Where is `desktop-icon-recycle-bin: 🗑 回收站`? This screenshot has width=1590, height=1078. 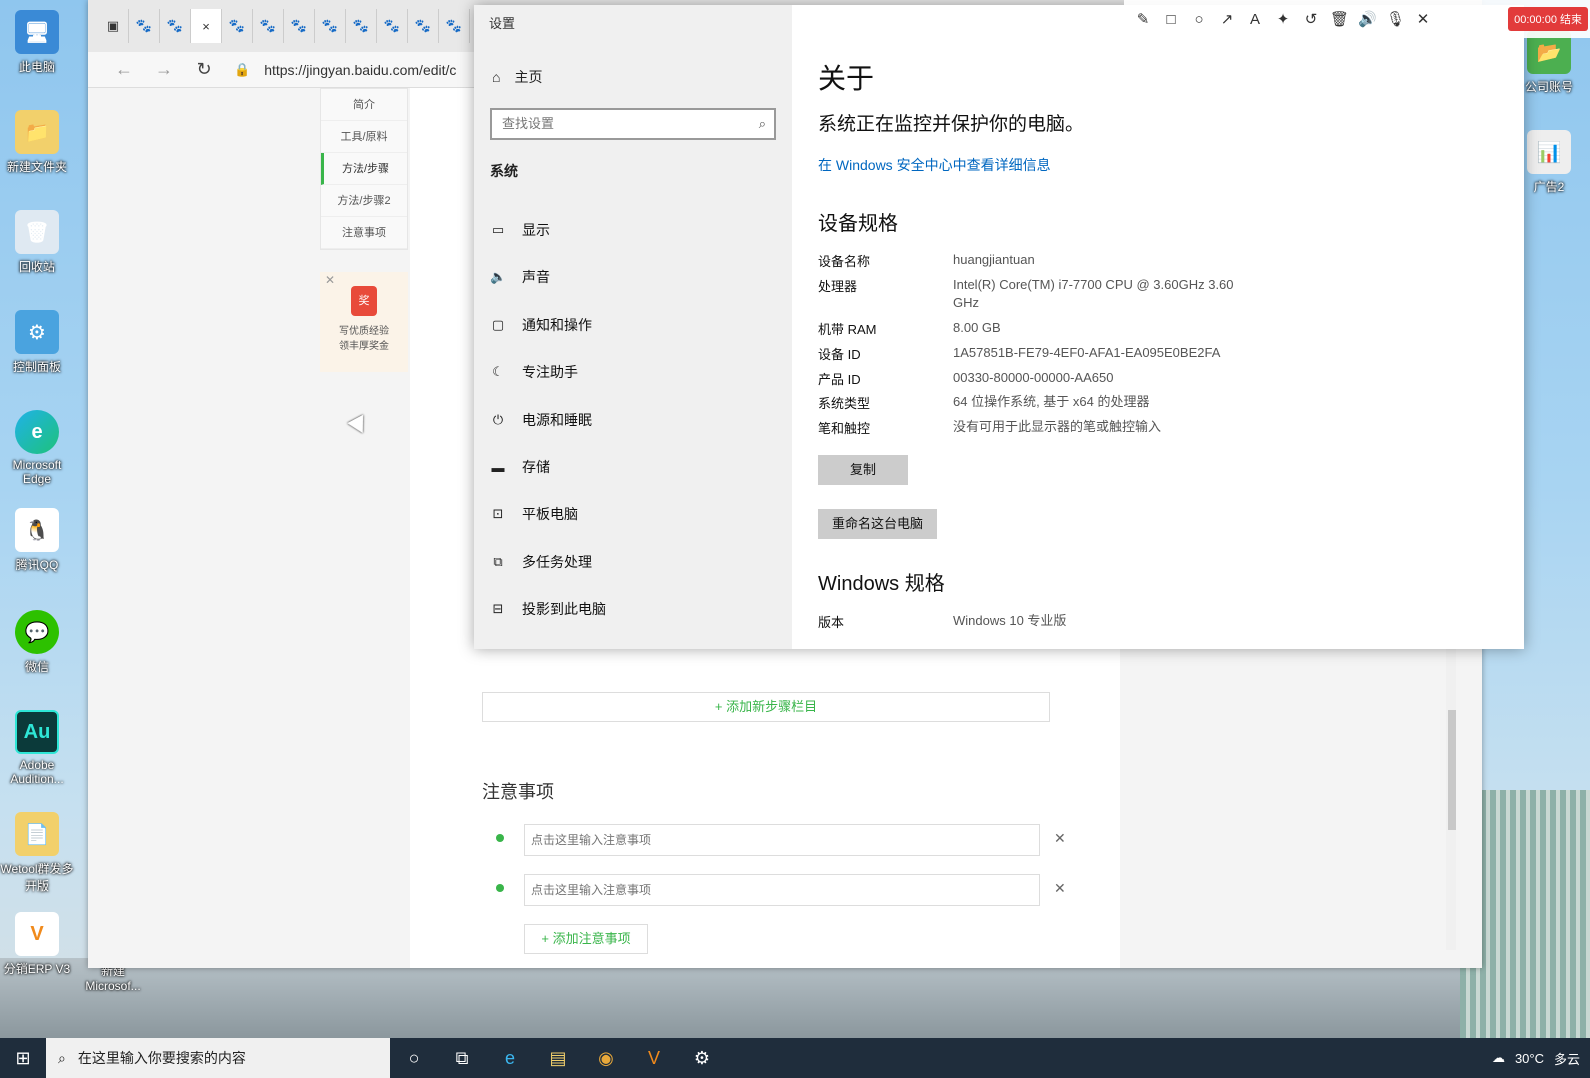
desktop-icon-recycle-bin: 🗑 回收站 is located at coordinates (37, 242).